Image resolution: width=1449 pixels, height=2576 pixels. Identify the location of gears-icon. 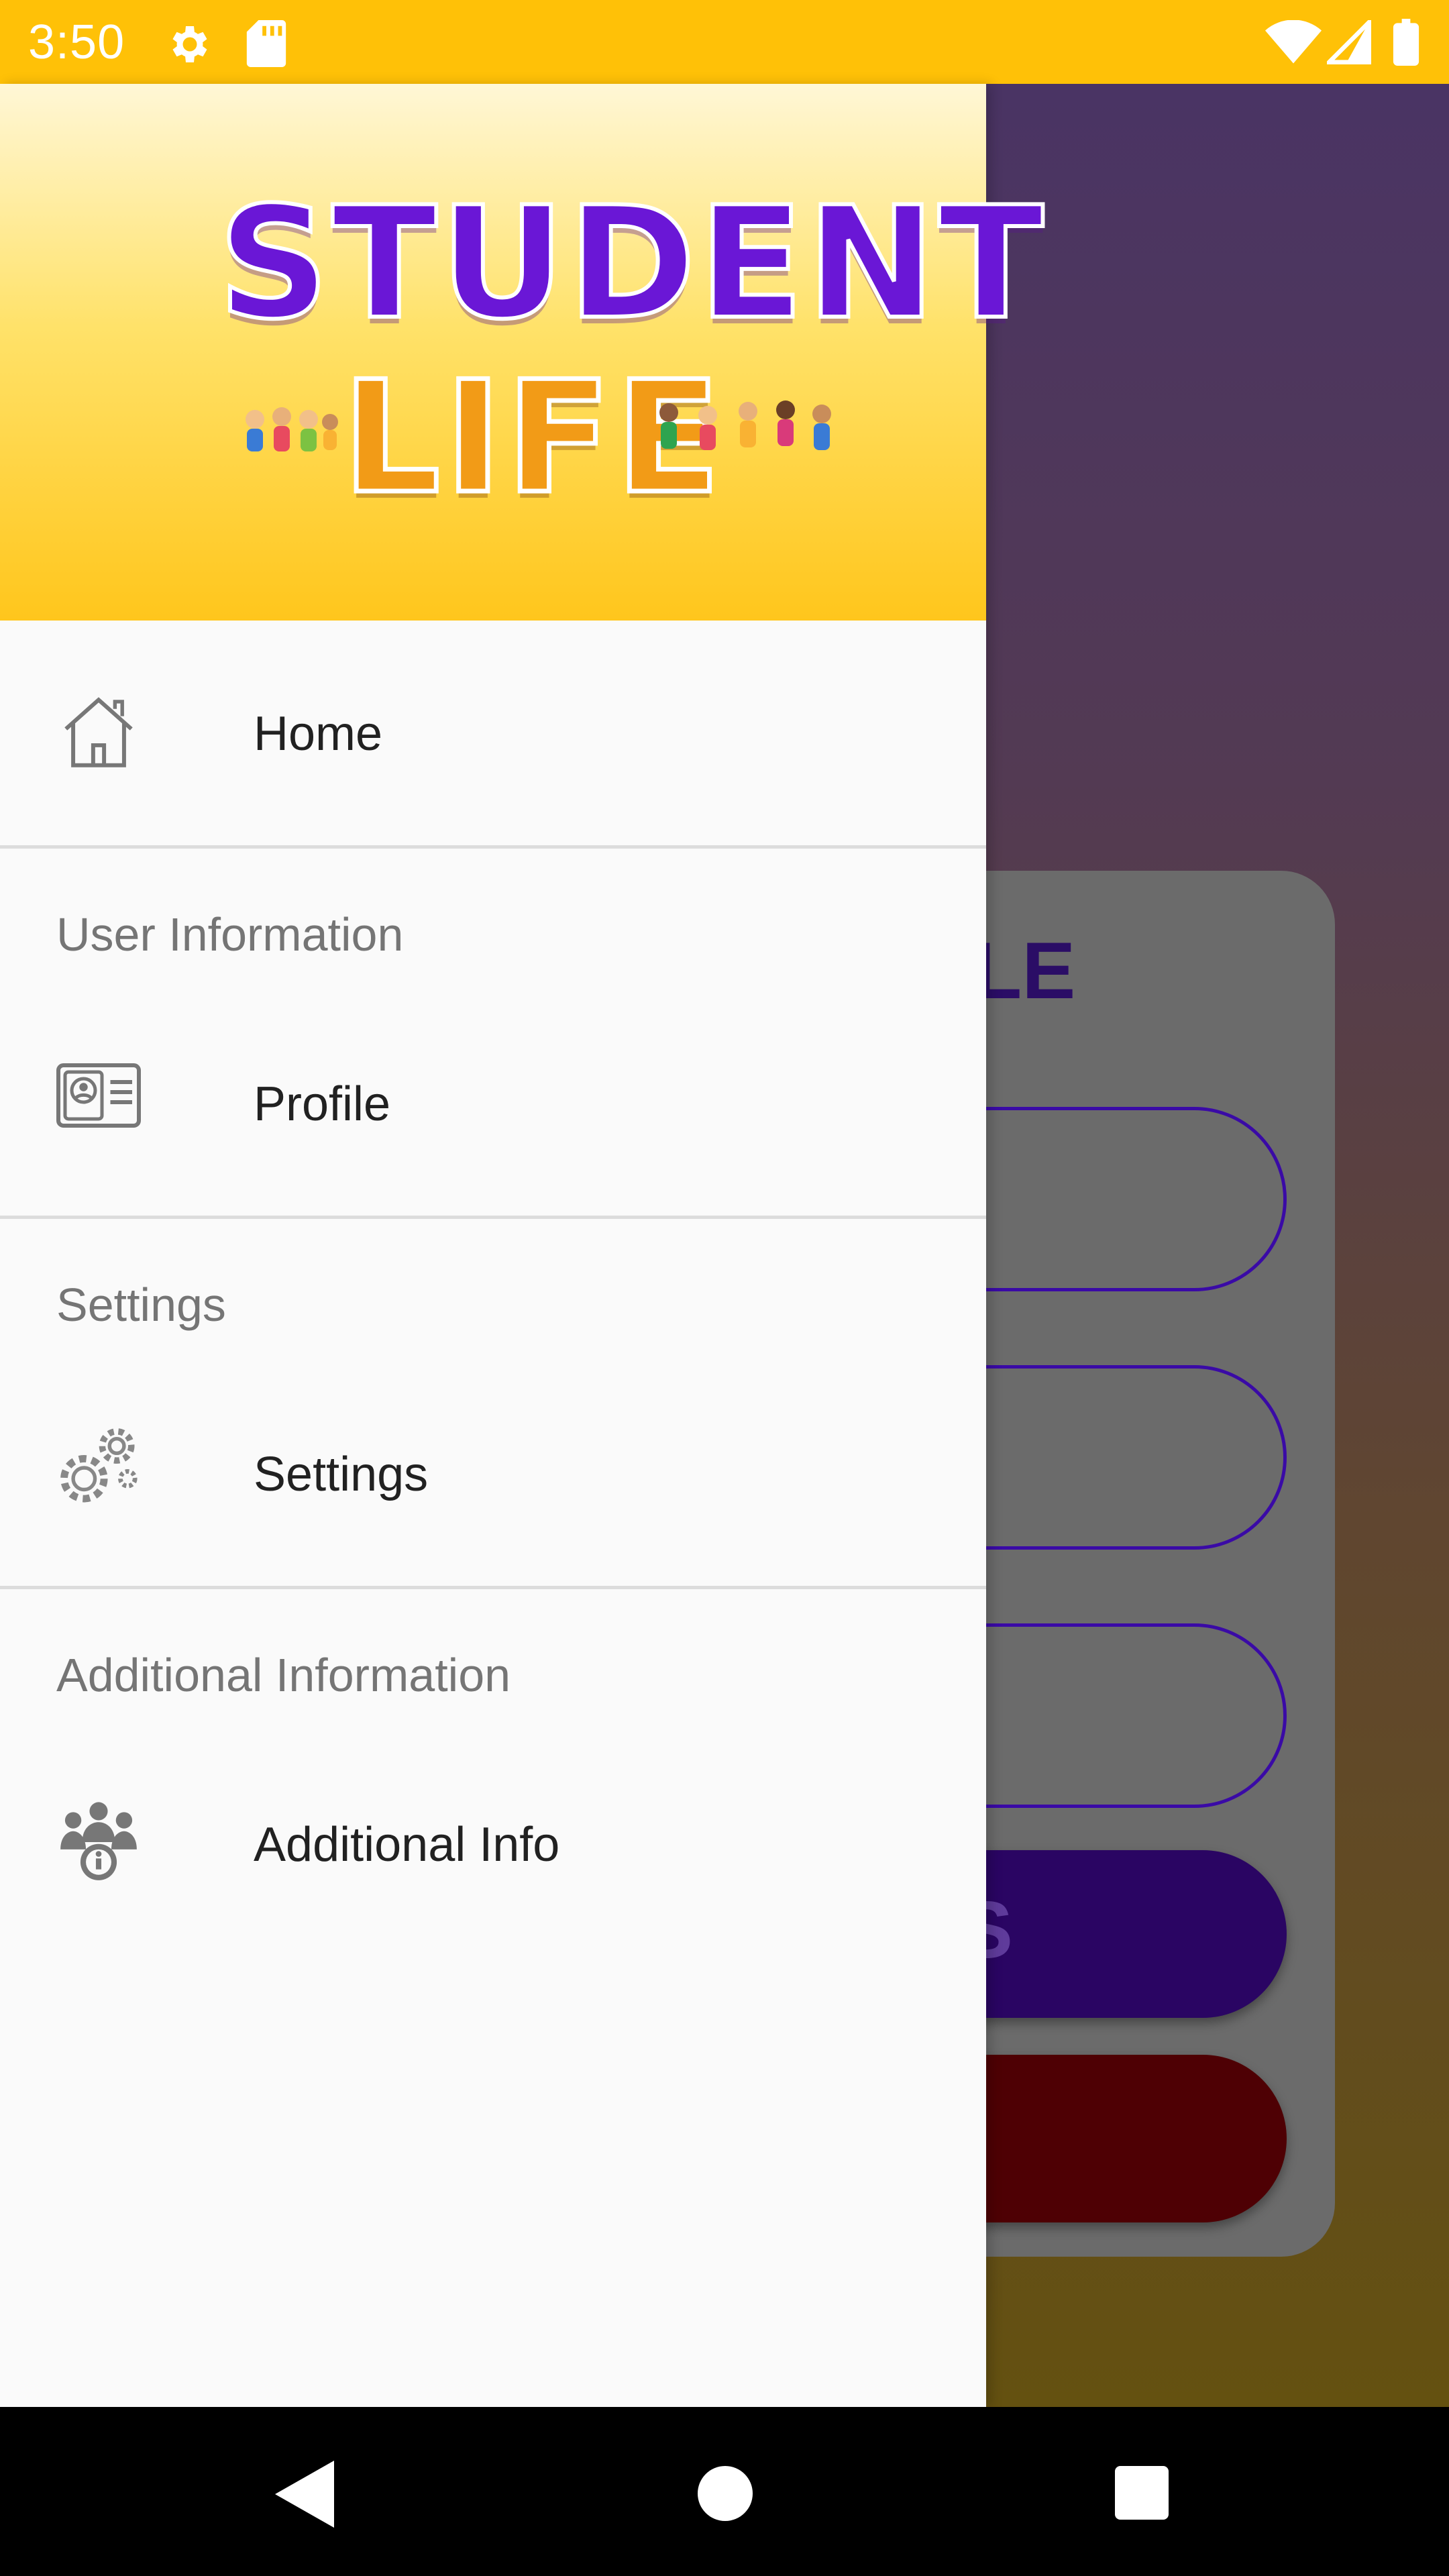
(99, 1465).